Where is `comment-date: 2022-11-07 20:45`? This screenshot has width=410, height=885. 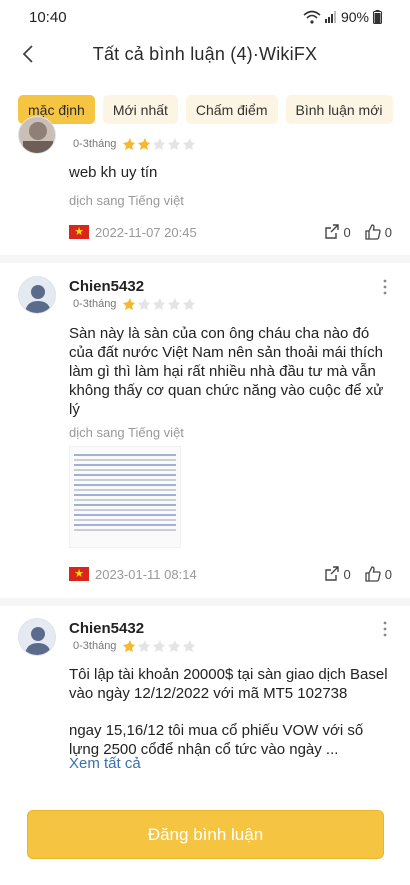 comment-date: 2022-11-07 20:45 is located at coordinates (146, 232).